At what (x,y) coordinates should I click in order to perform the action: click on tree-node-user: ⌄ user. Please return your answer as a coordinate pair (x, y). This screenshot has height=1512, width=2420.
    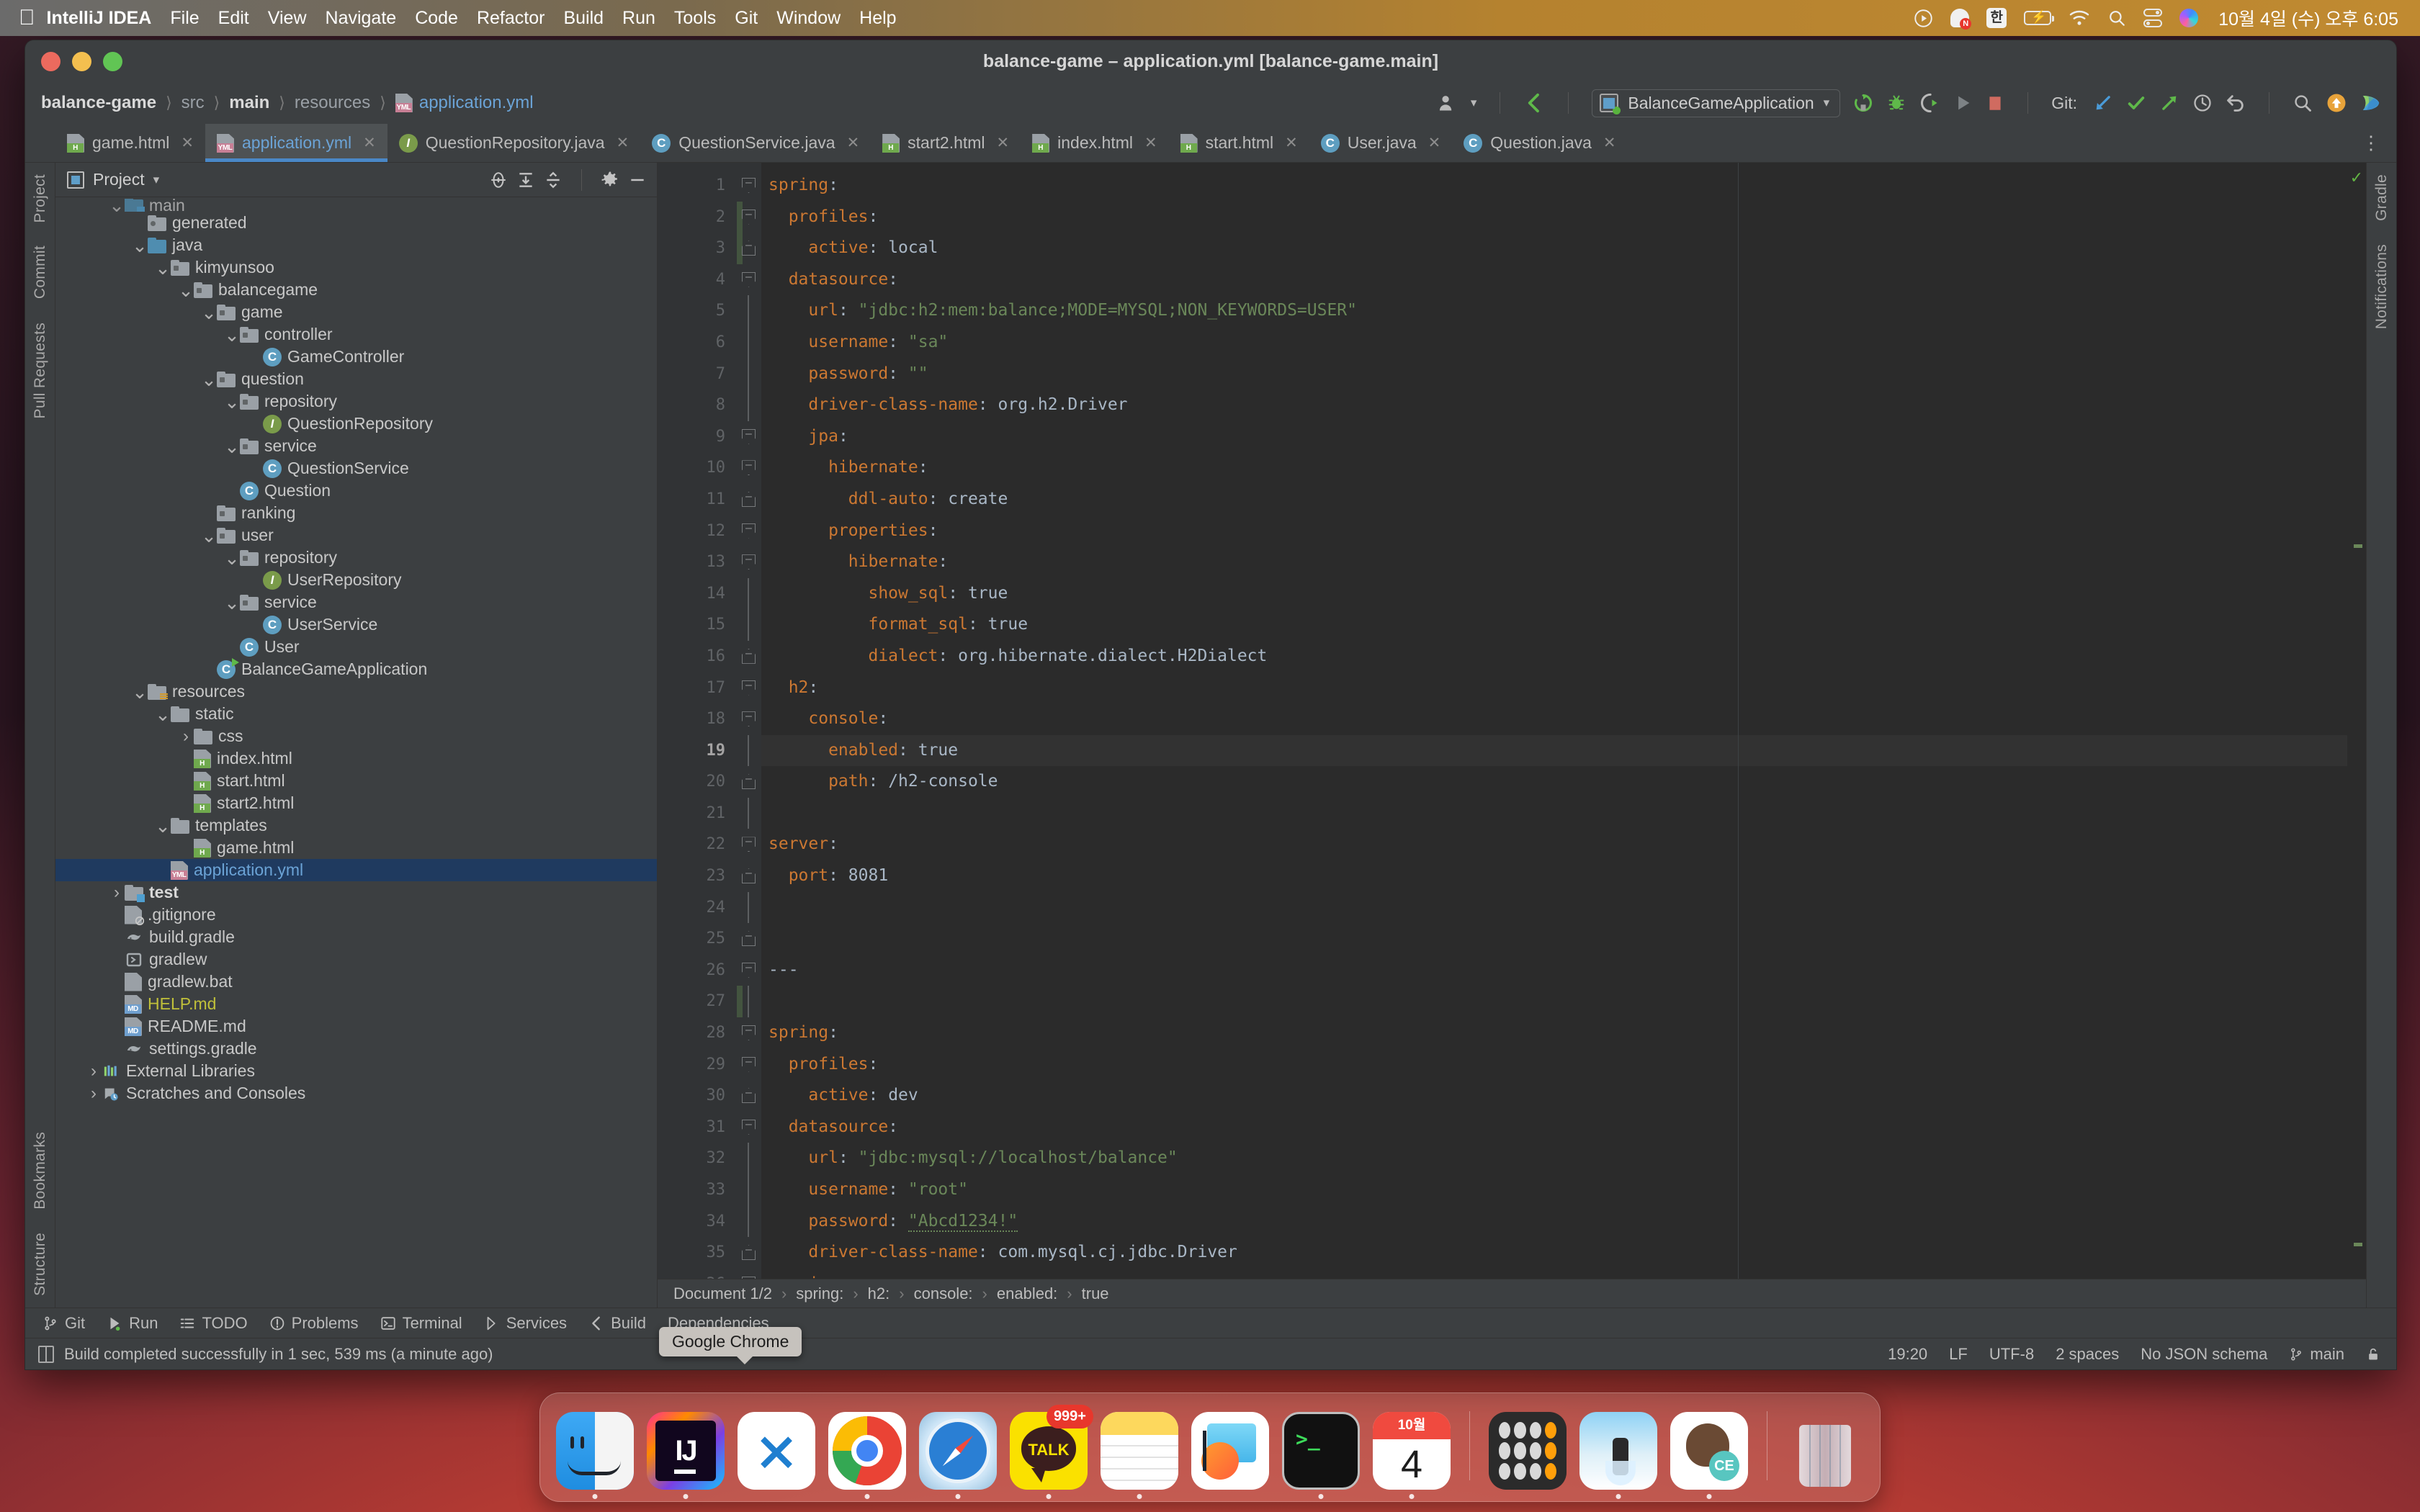
    Looking at the image, I should click on (356, 535).